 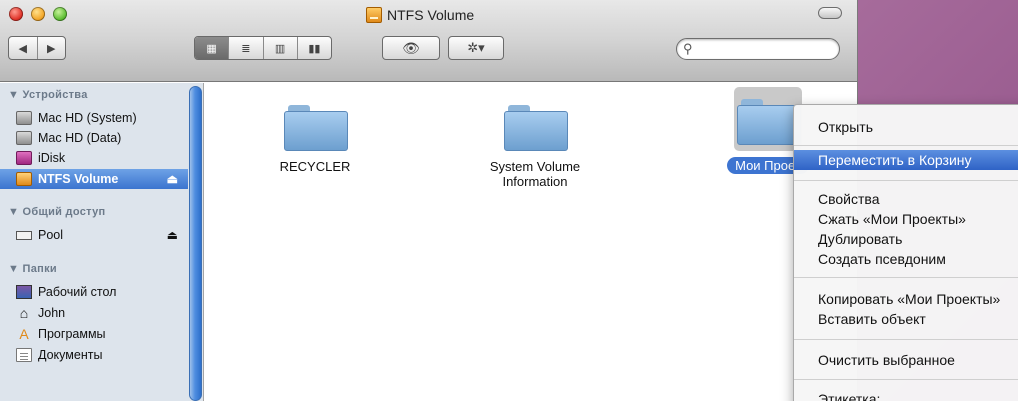 I want to click on applications-icon: A, so click(x=24, y=334).